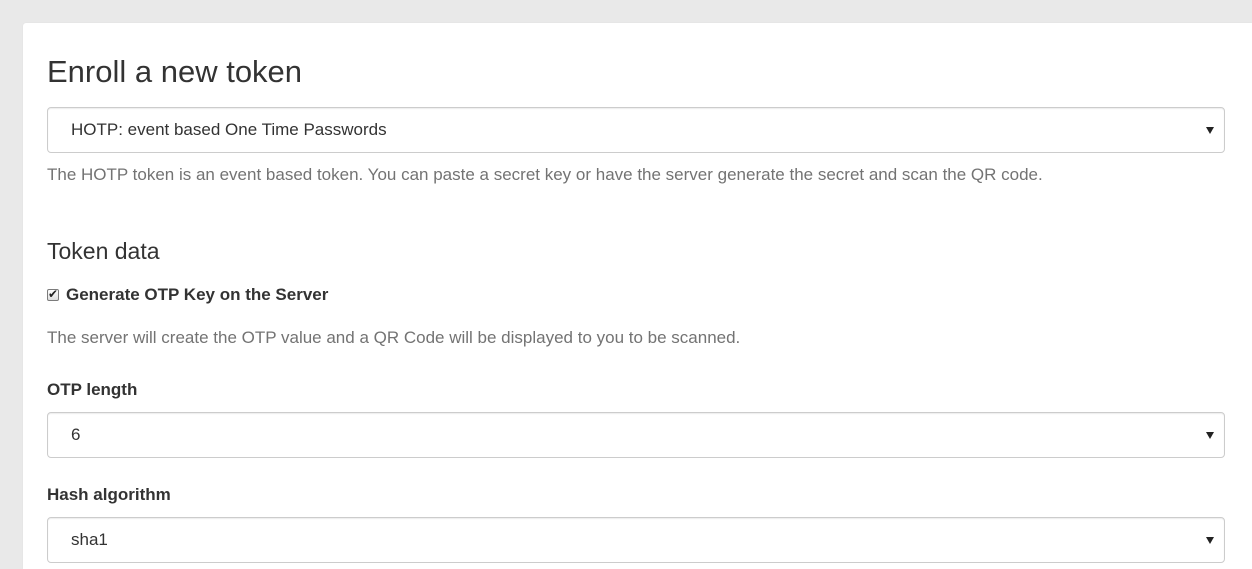  I want to click on otp-length-label: OTP length, so click(92, 389).